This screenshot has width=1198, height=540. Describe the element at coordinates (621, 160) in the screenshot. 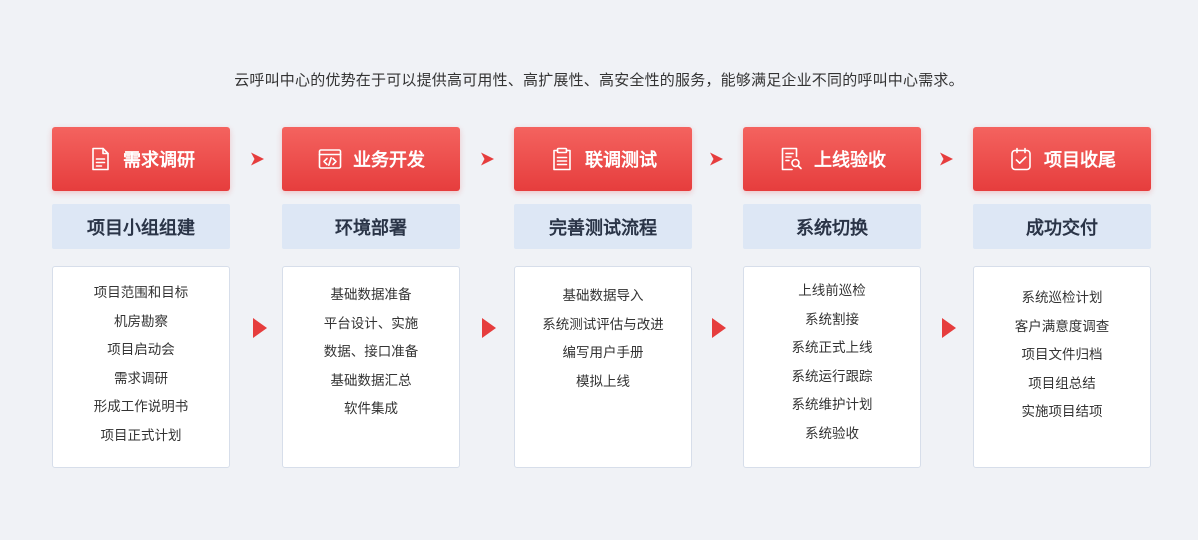

I see `stage-title: 联调测试` at that location.